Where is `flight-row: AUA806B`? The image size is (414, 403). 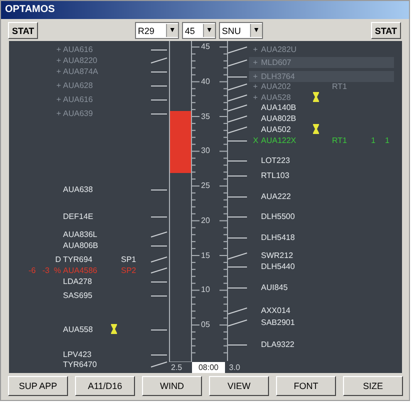 flight-row: AUA806B is located at coordinates (89, 245).